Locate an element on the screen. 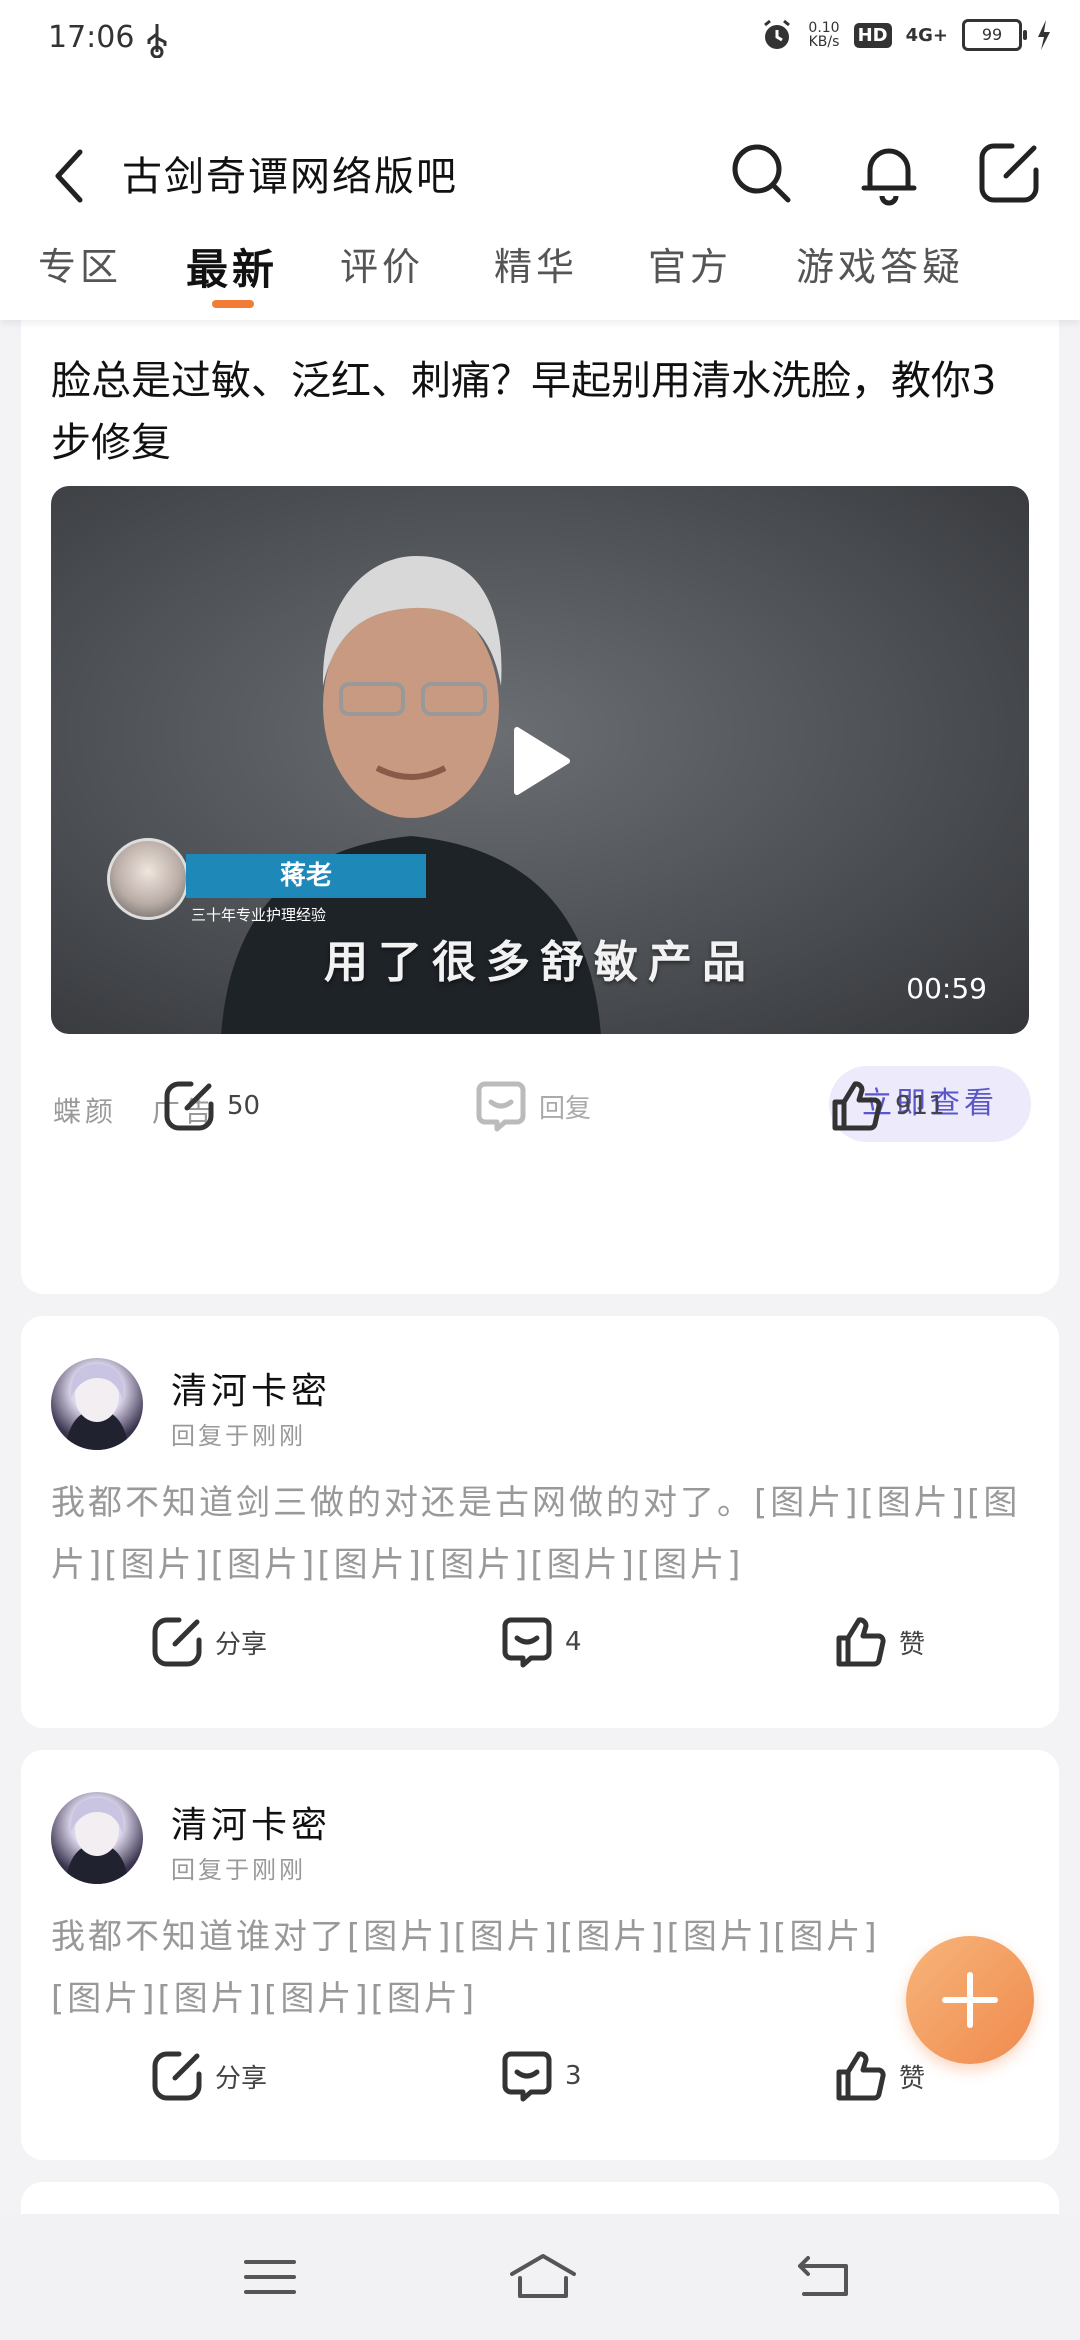  post-actions-row: 分享 3 赞 is located at coordinates (540, 2085).